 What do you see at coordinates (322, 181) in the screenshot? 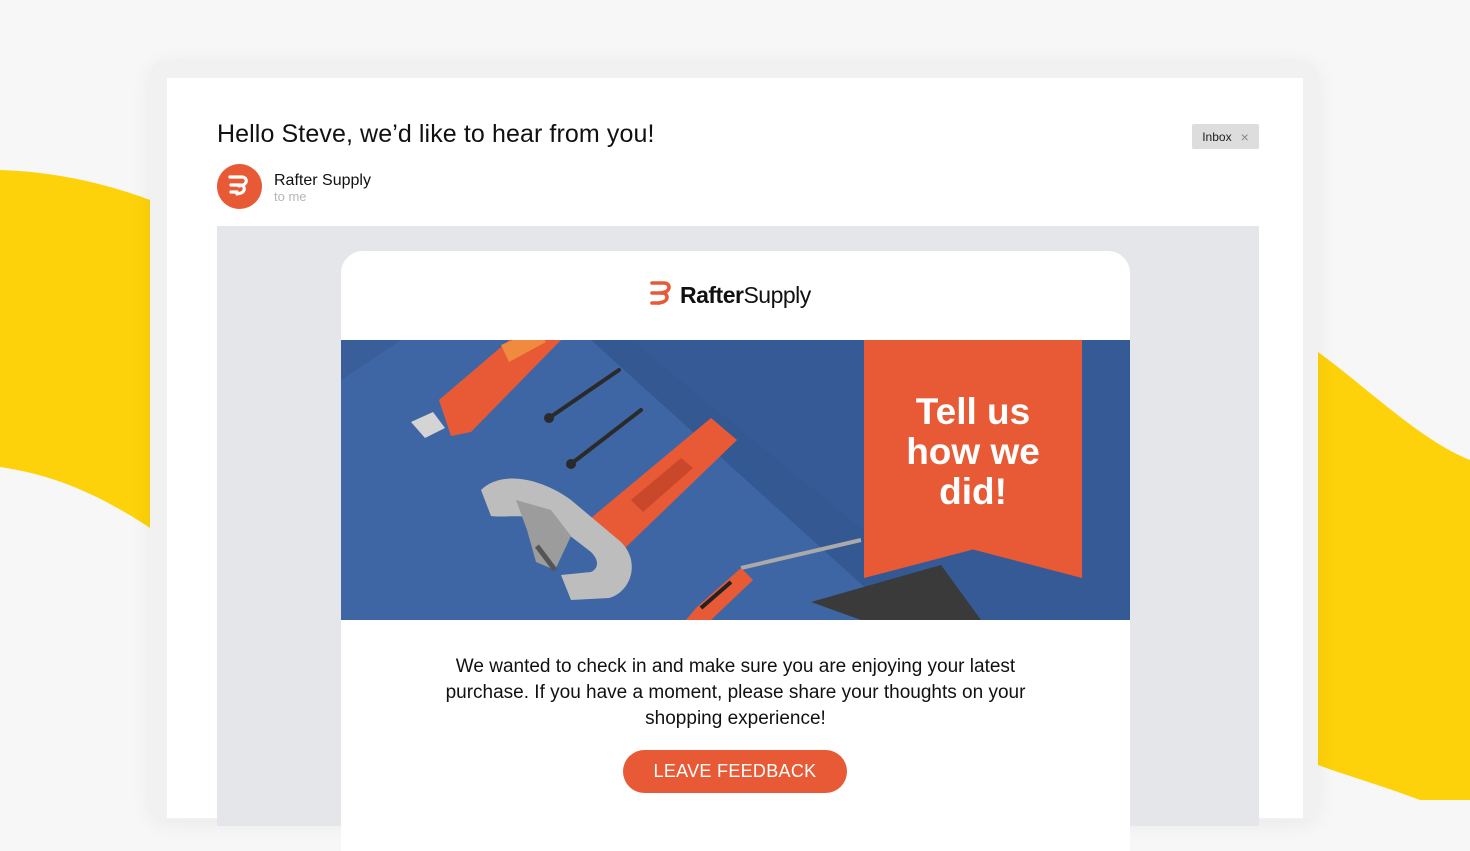
I see `sender-name: Rafter Supply` at bounding box center [322, 181].